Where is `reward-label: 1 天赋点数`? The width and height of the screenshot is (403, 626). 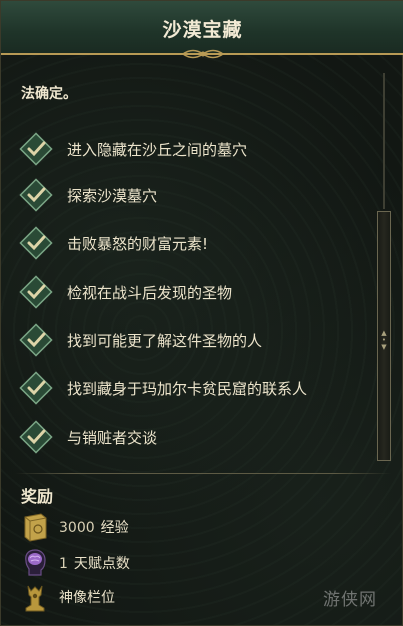 reward-label: 1 天赋点数 is located at coordinates (94, 563).